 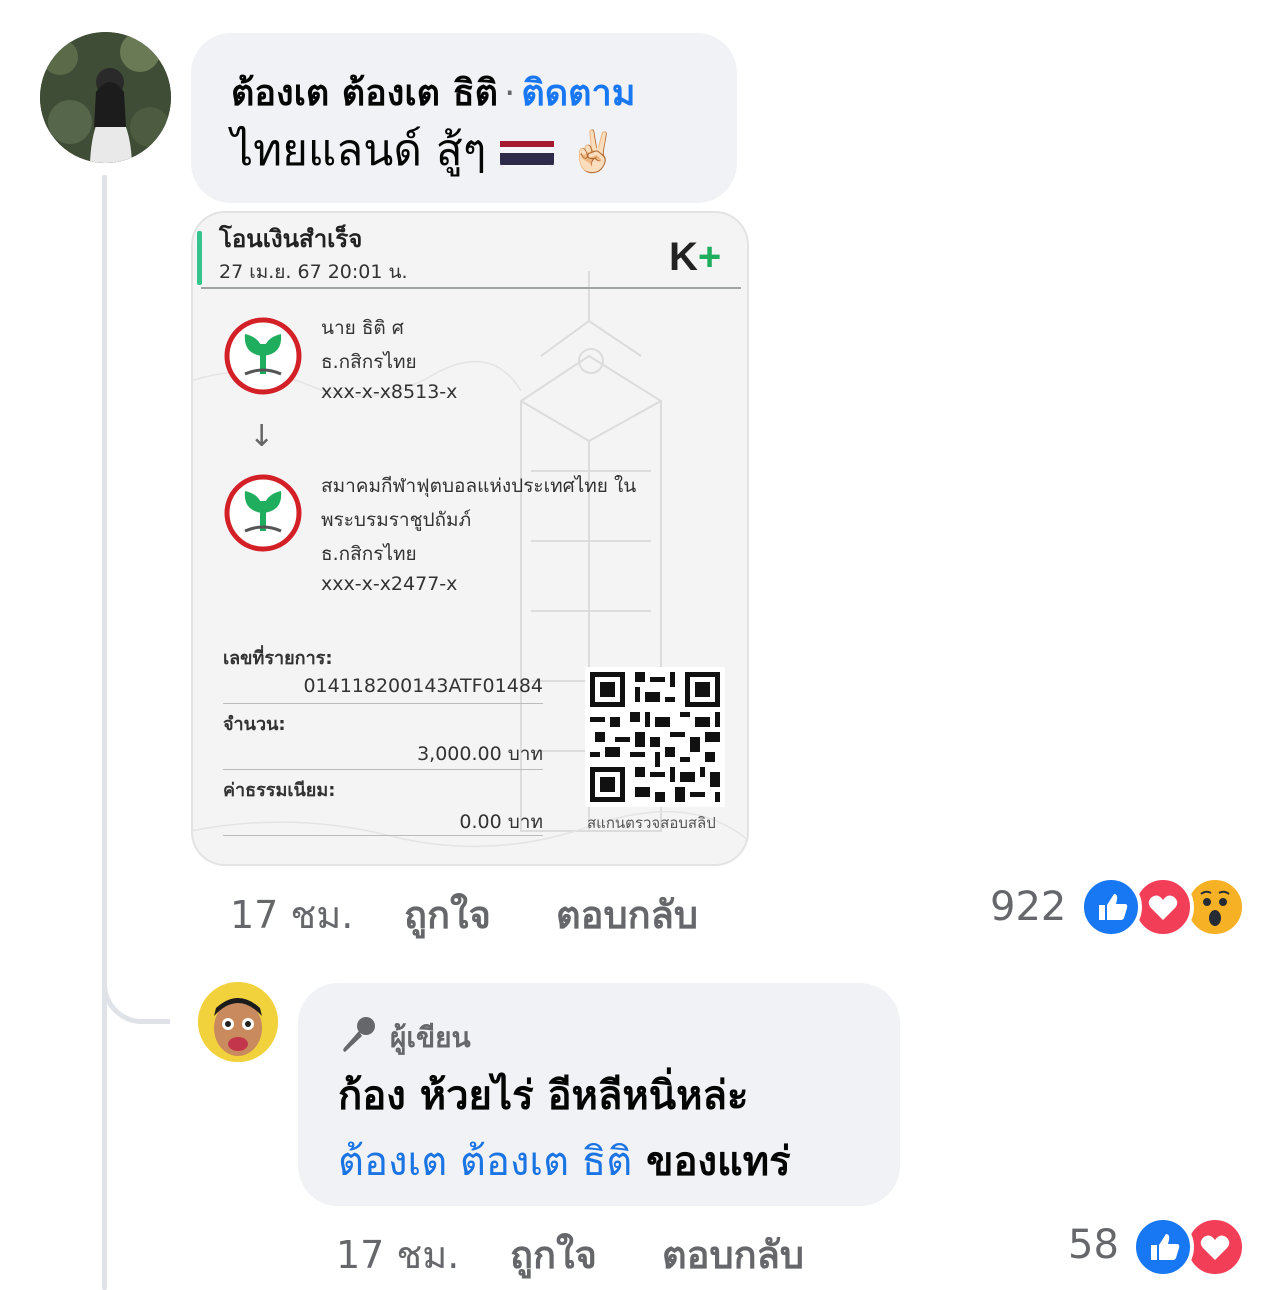 I want to click on reply-text-rest: ของแทร่, so click(x=711, y=1162).